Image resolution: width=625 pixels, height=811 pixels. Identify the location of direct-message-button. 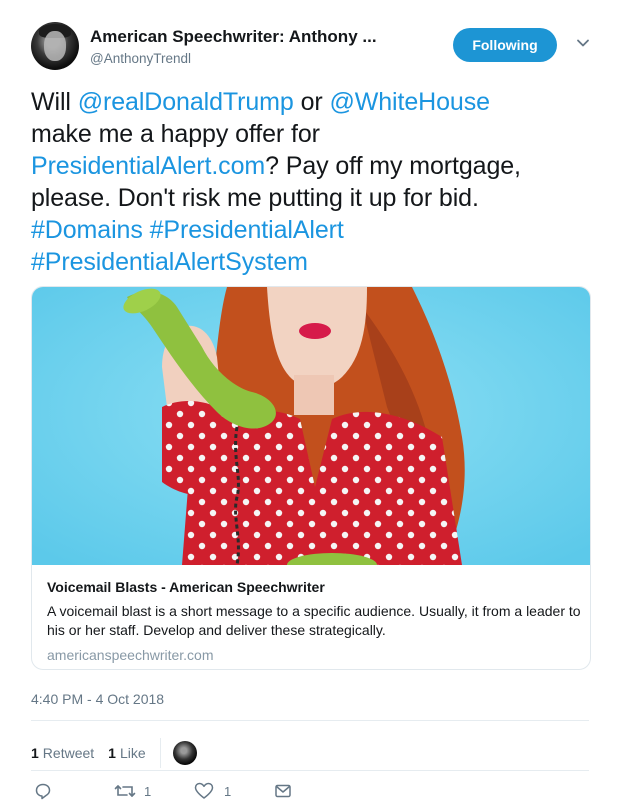
(283, 791).